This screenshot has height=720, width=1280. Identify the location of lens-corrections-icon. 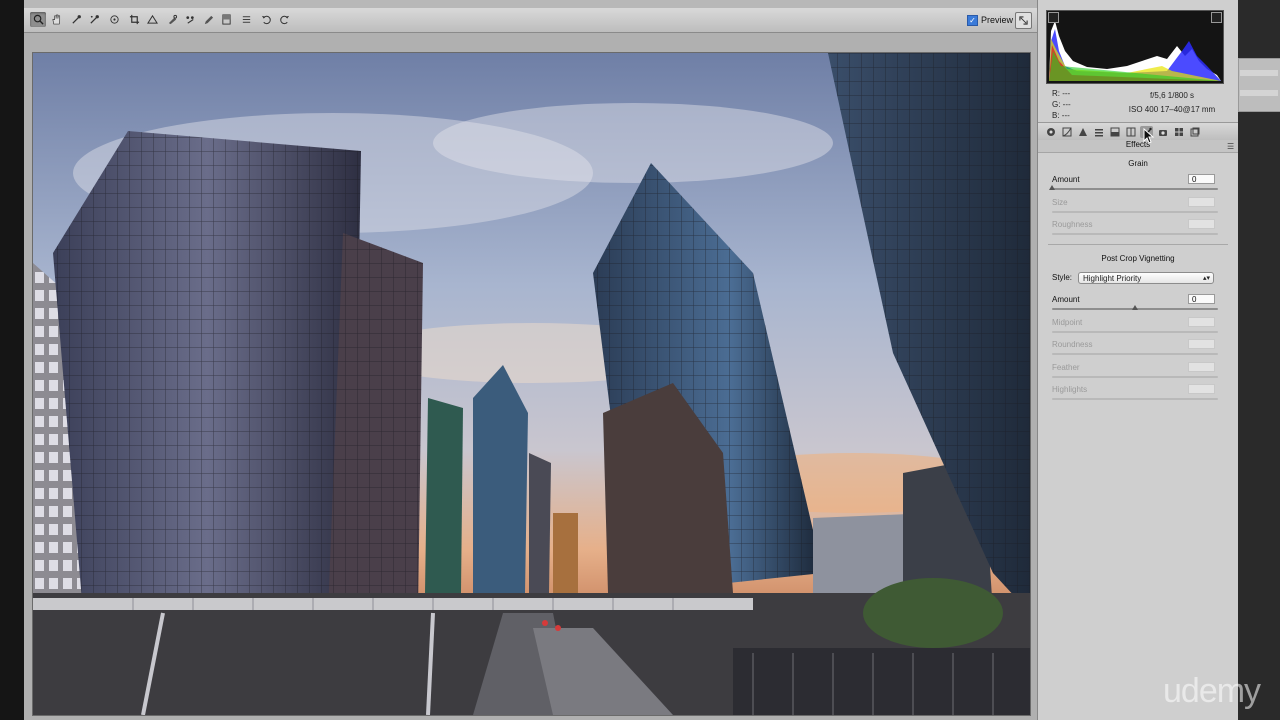
(1130, 132).